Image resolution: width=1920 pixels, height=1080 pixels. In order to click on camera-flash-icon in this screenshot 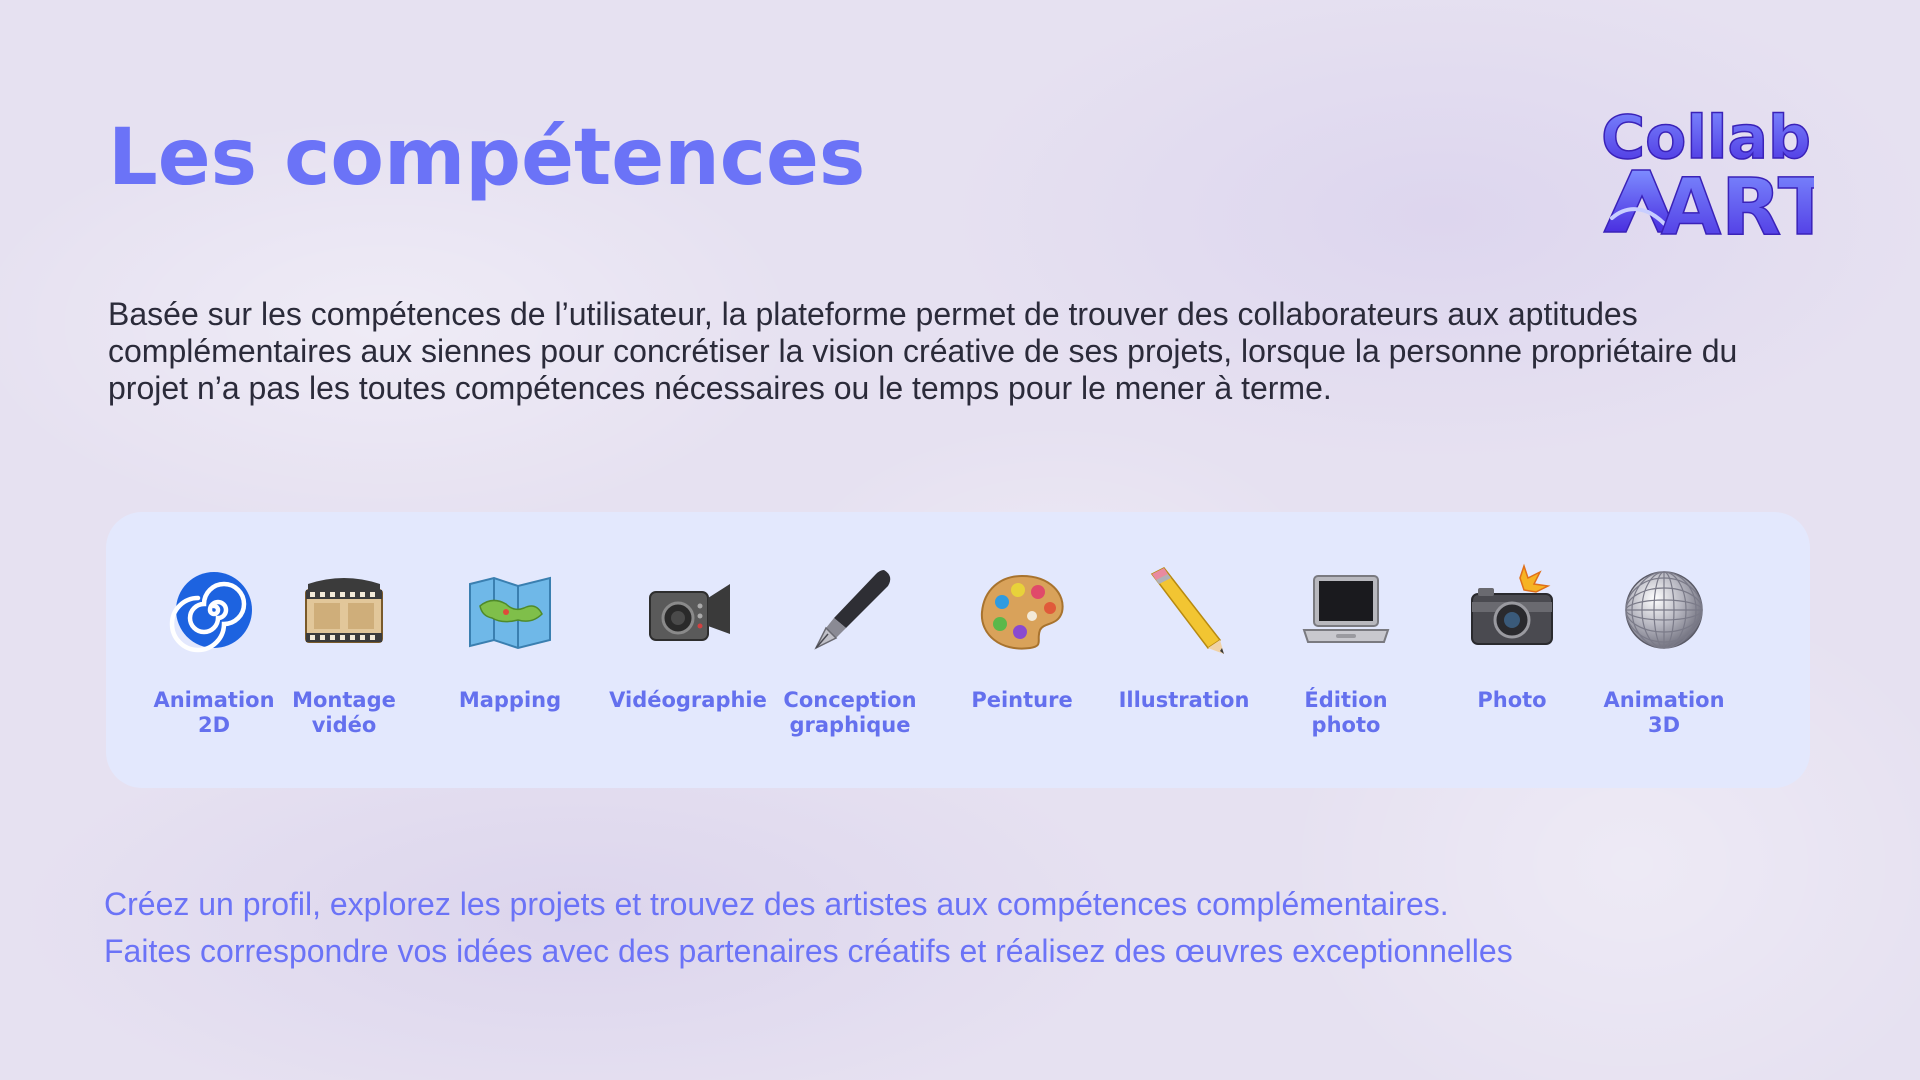, I will do `click(1512, 604)`.